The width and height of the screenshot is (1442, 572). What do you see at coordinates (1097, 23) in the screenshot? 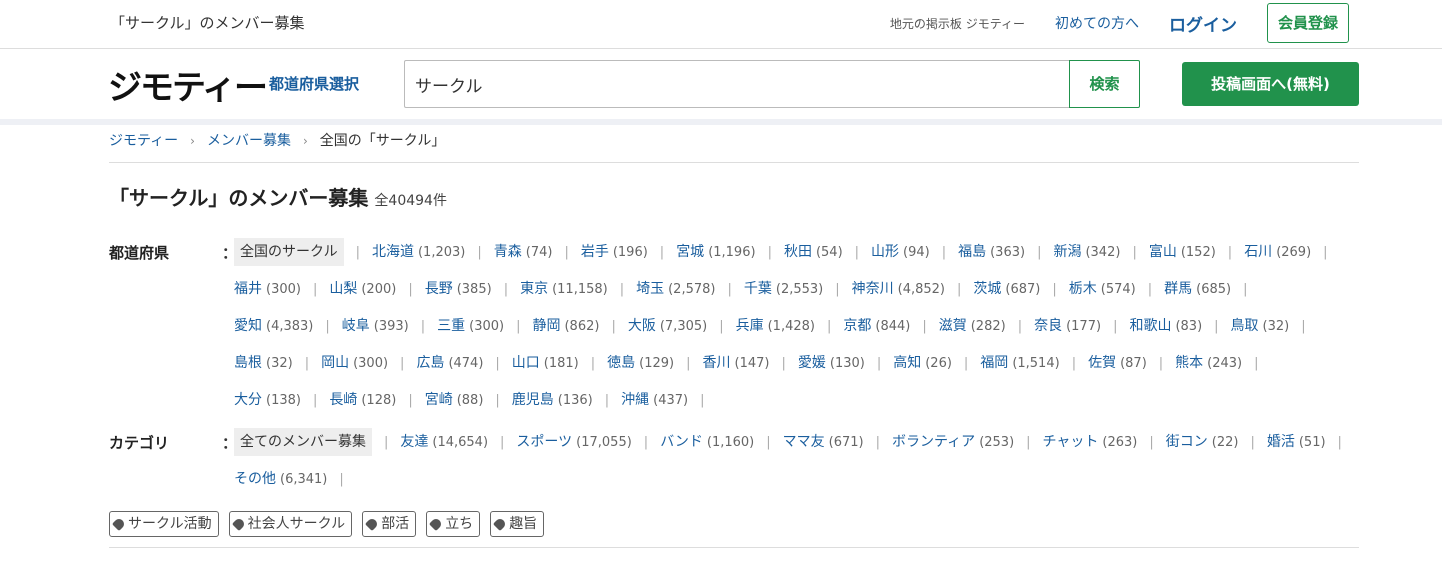
I see `beginner-guide-link: 初めての方へ` at bounding box center [1097, 23].